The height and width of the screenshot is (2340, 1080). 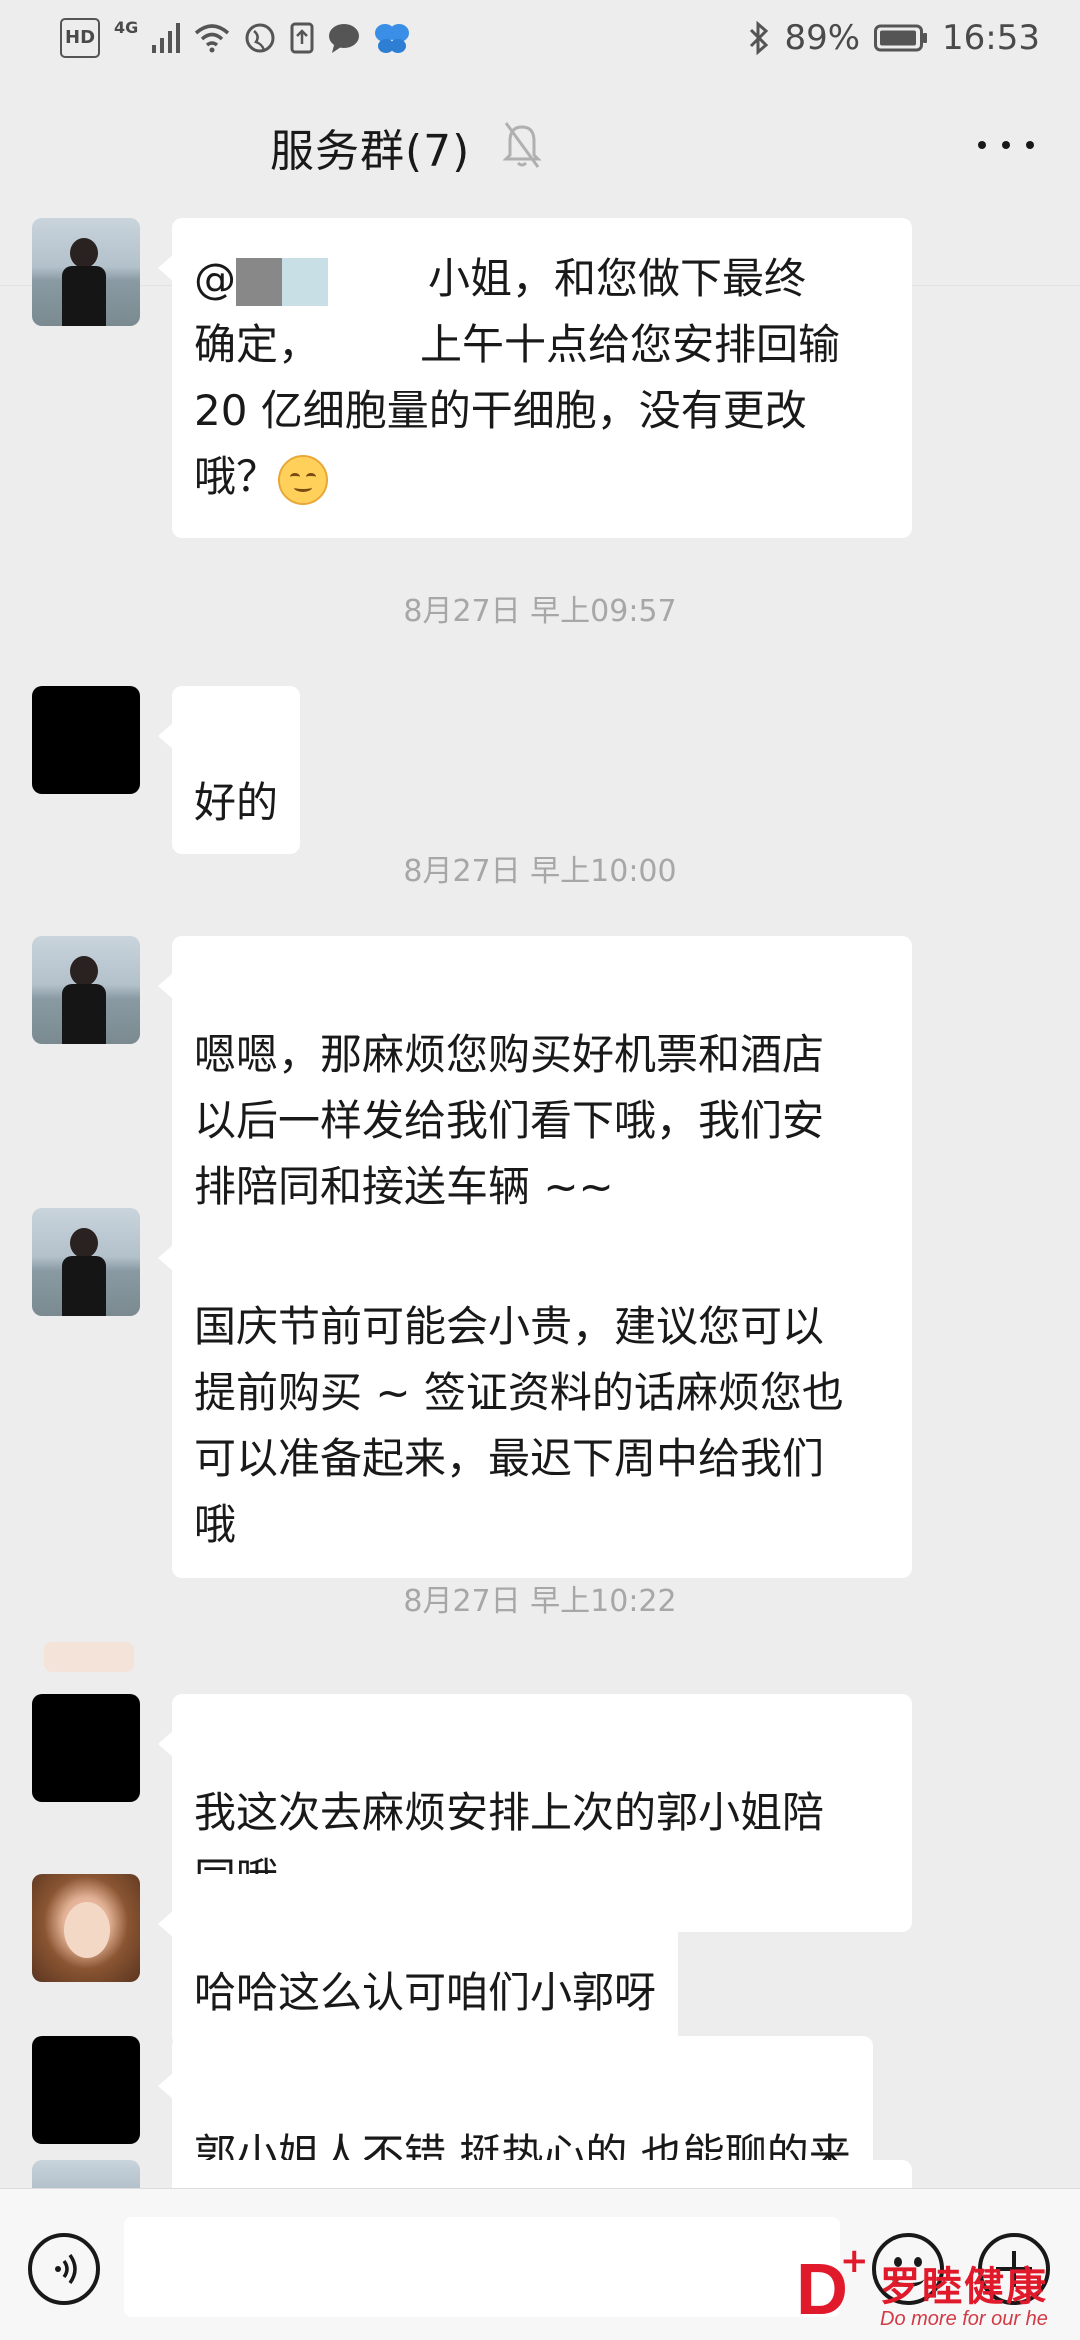 What do you see at coordinates (418, 1960) in the screenshot?
I see `message-bubble: 哈哈这么认可咱们小郭呀` at bounding box center [418, 1960].